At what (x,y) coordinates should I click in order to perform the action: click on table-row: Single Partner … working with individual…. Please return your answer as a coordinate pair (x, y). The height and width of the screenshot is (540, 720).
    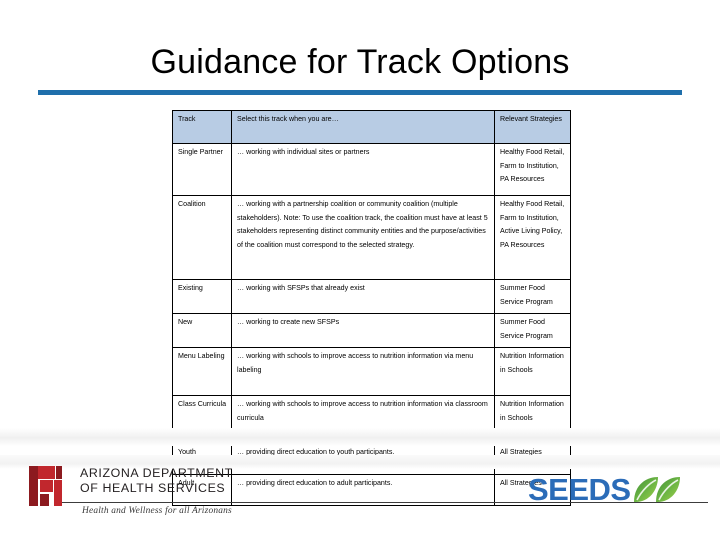
    Looking at the image, I should click on (371, 169).